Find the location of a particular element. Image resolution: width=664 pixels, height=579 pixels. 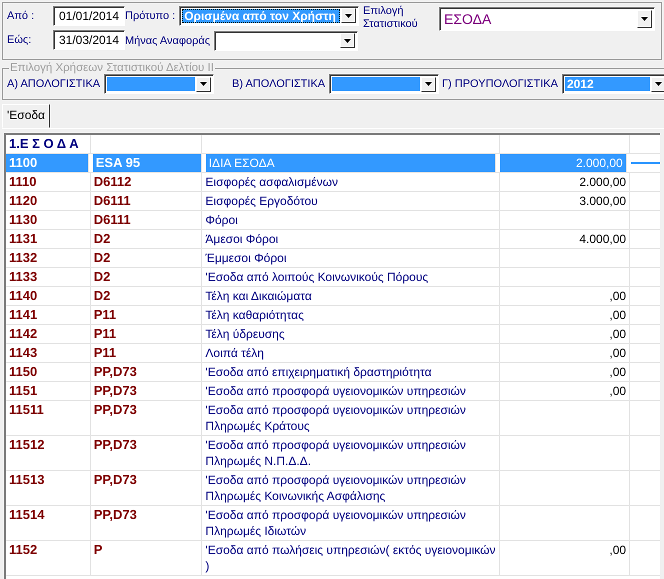

code-cell: 1150 is located at coordinates (48, 372).